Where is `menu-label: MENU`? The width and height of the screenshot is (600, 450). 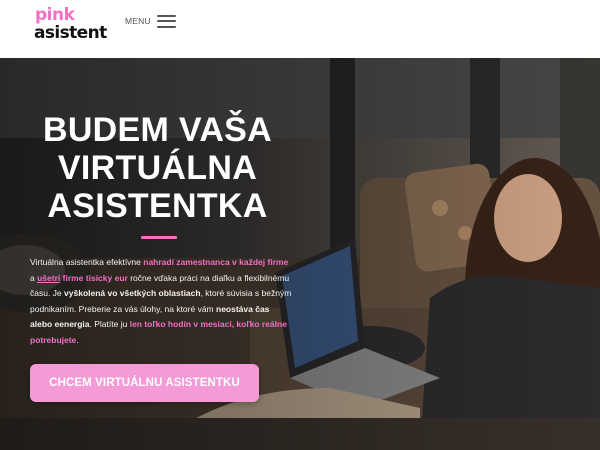 menu-label: MENU is located at coordinates (138, 21).